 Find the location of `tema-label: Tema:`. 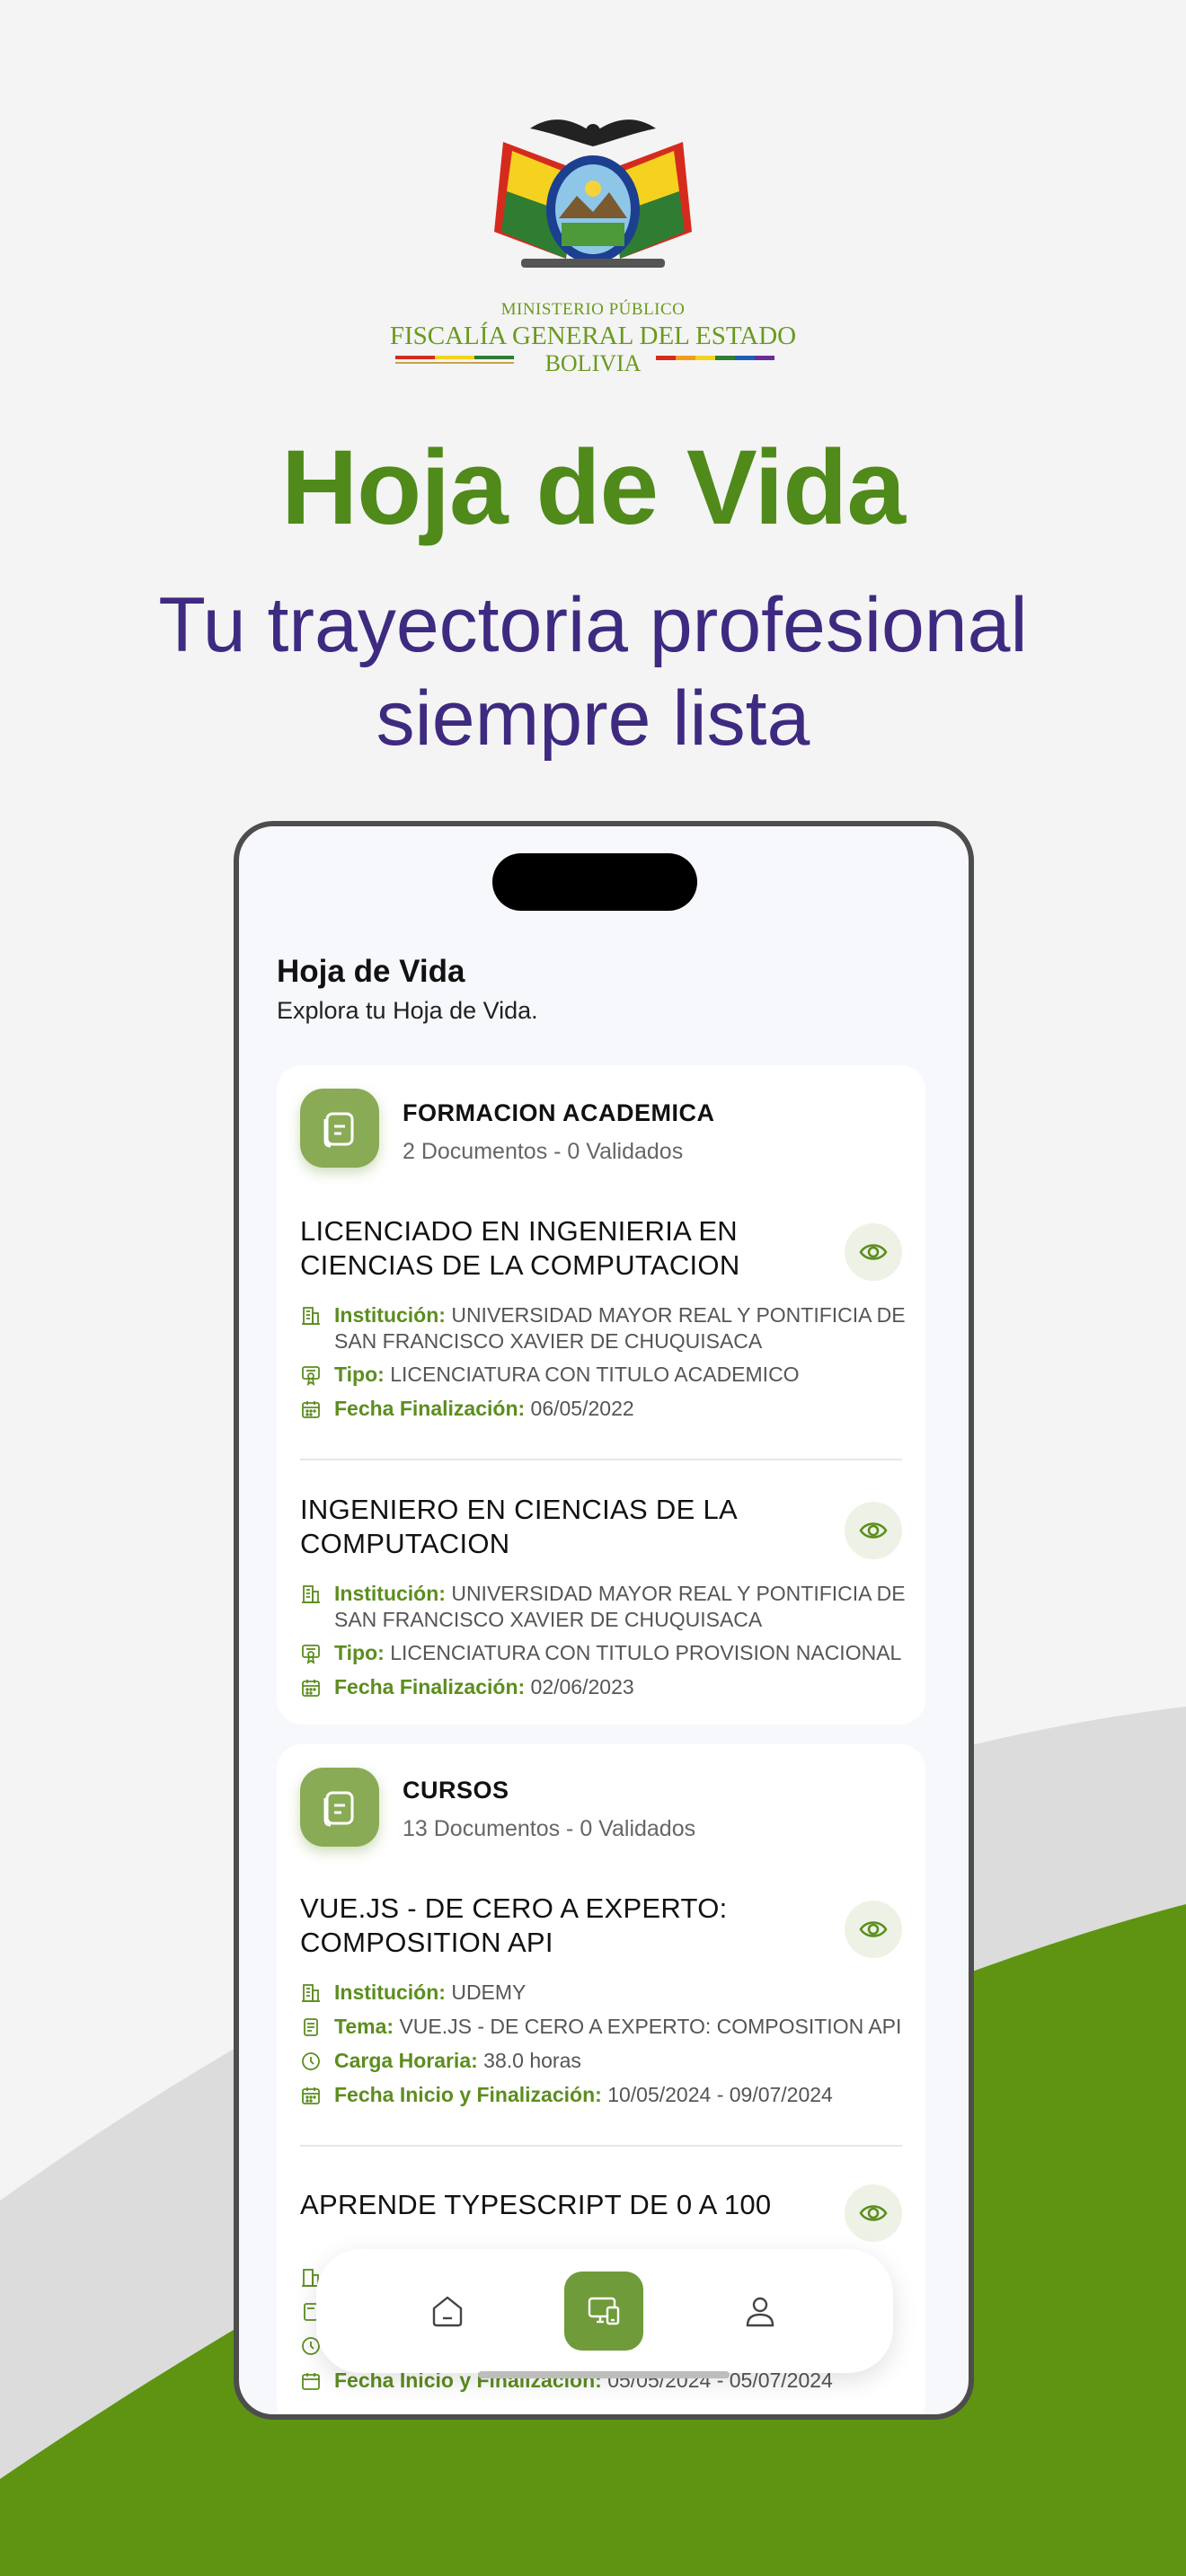

tema-label: Tema: is located at coordinates (364, 2026).